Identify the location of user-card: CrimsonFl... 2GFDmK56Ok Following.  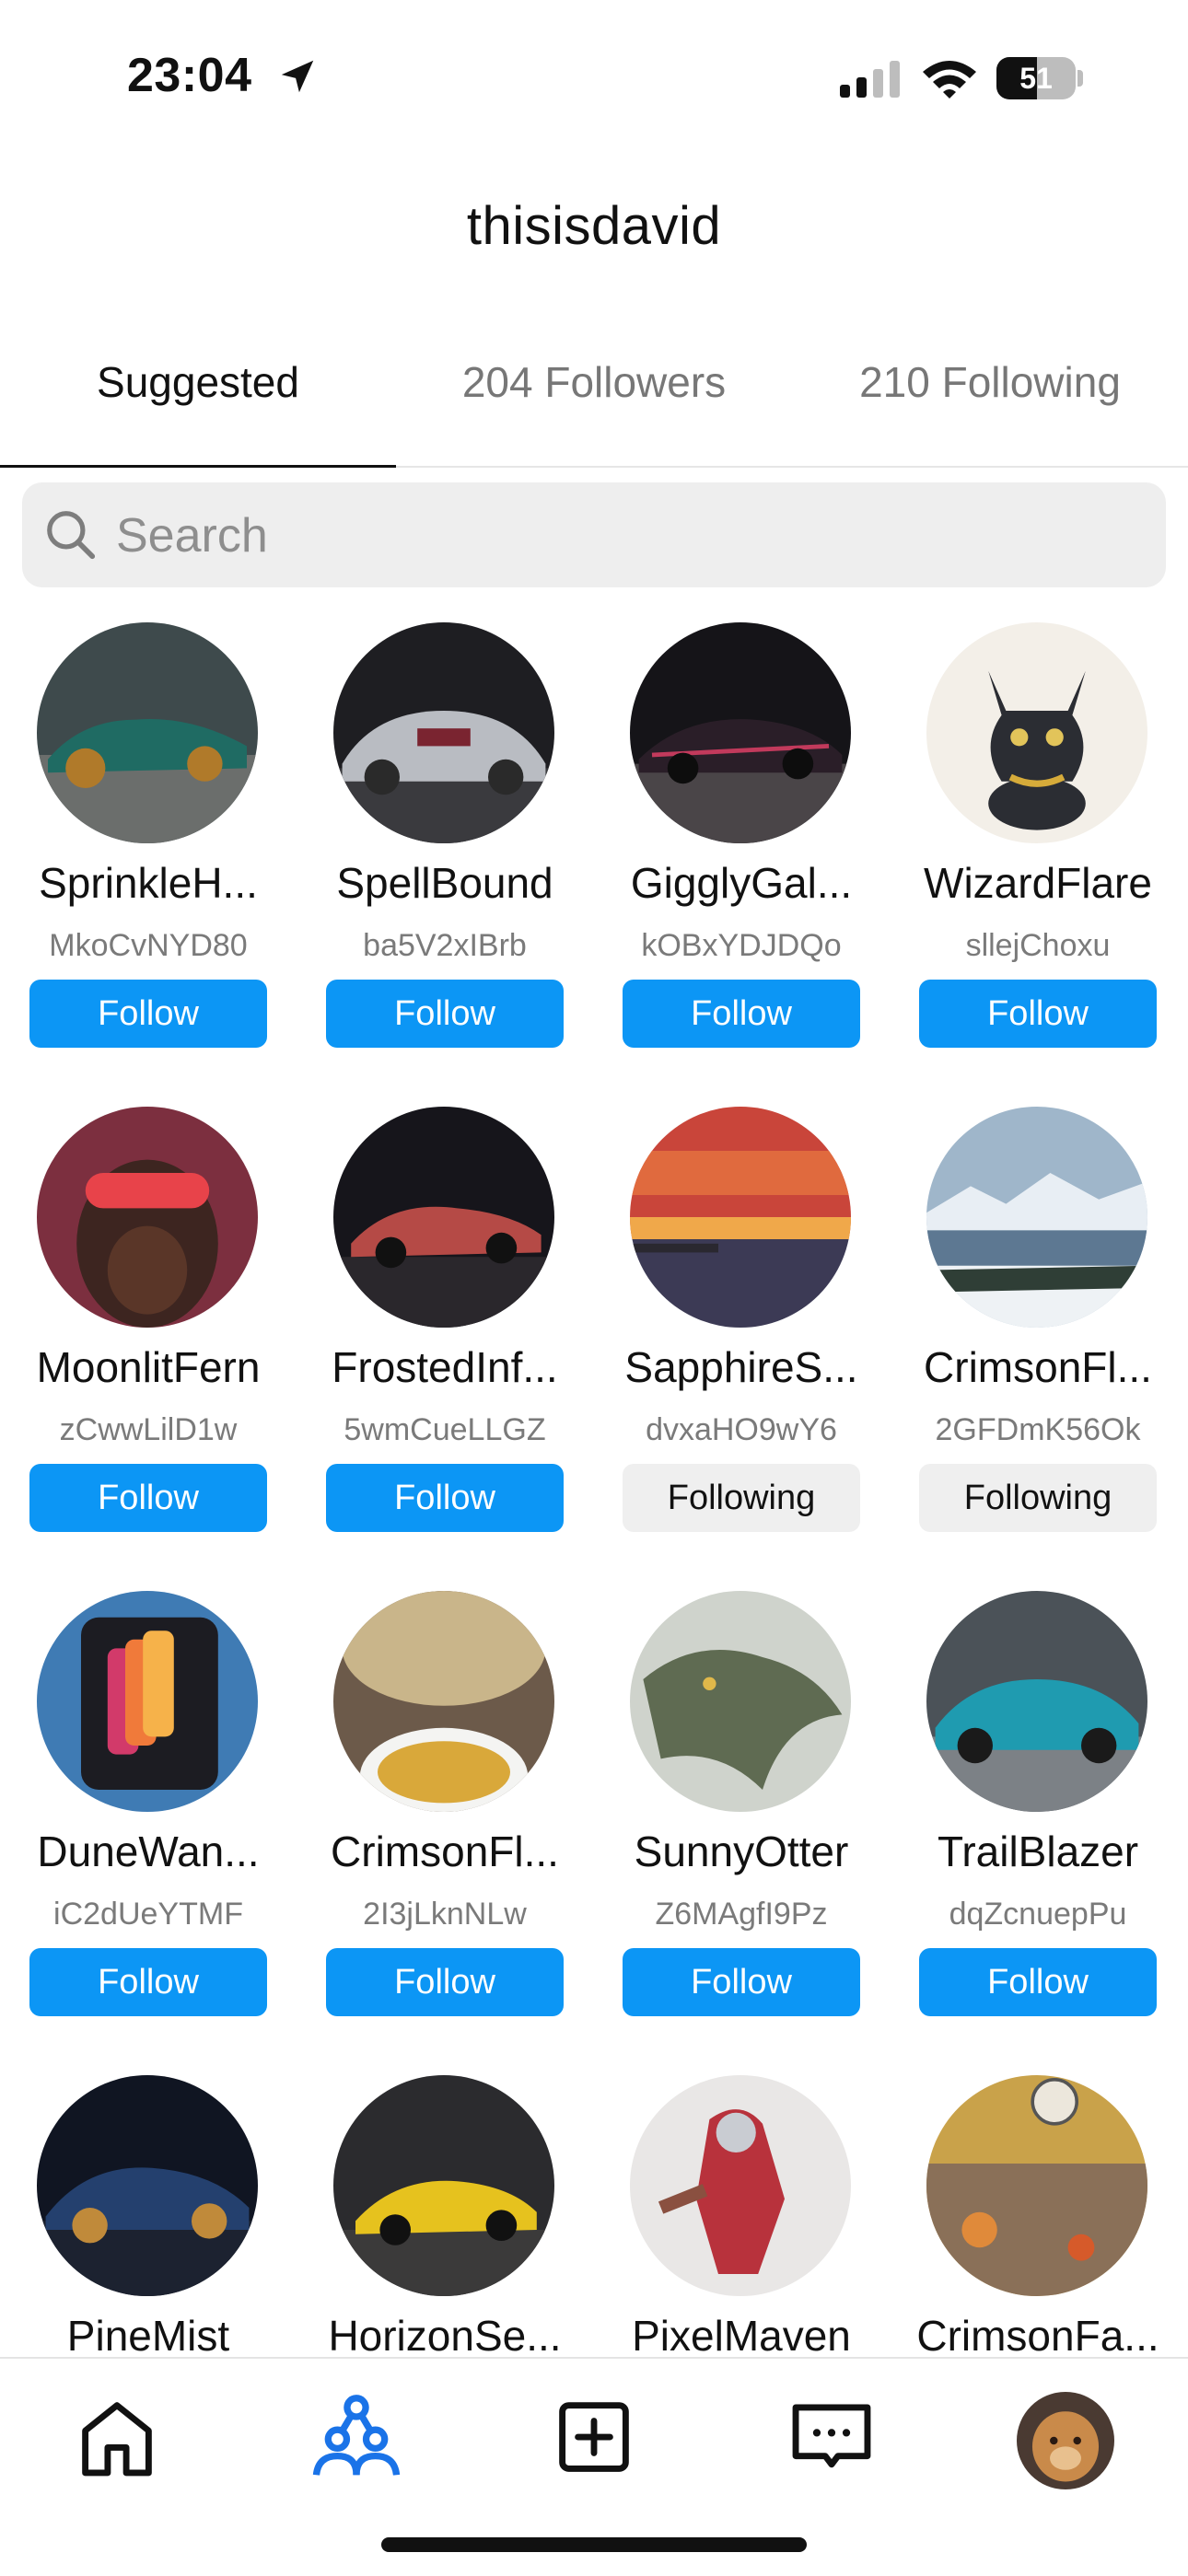
(1038, 1326).